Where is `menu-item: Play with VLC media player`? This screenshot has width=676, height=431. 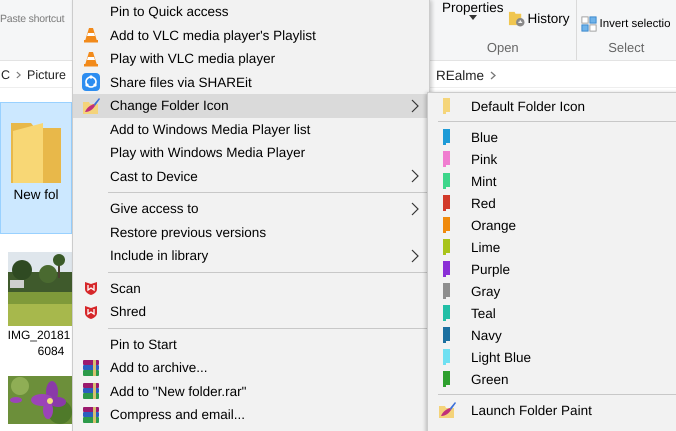 menu-item: Play with VLC media player is located at coordinates (251, 58).